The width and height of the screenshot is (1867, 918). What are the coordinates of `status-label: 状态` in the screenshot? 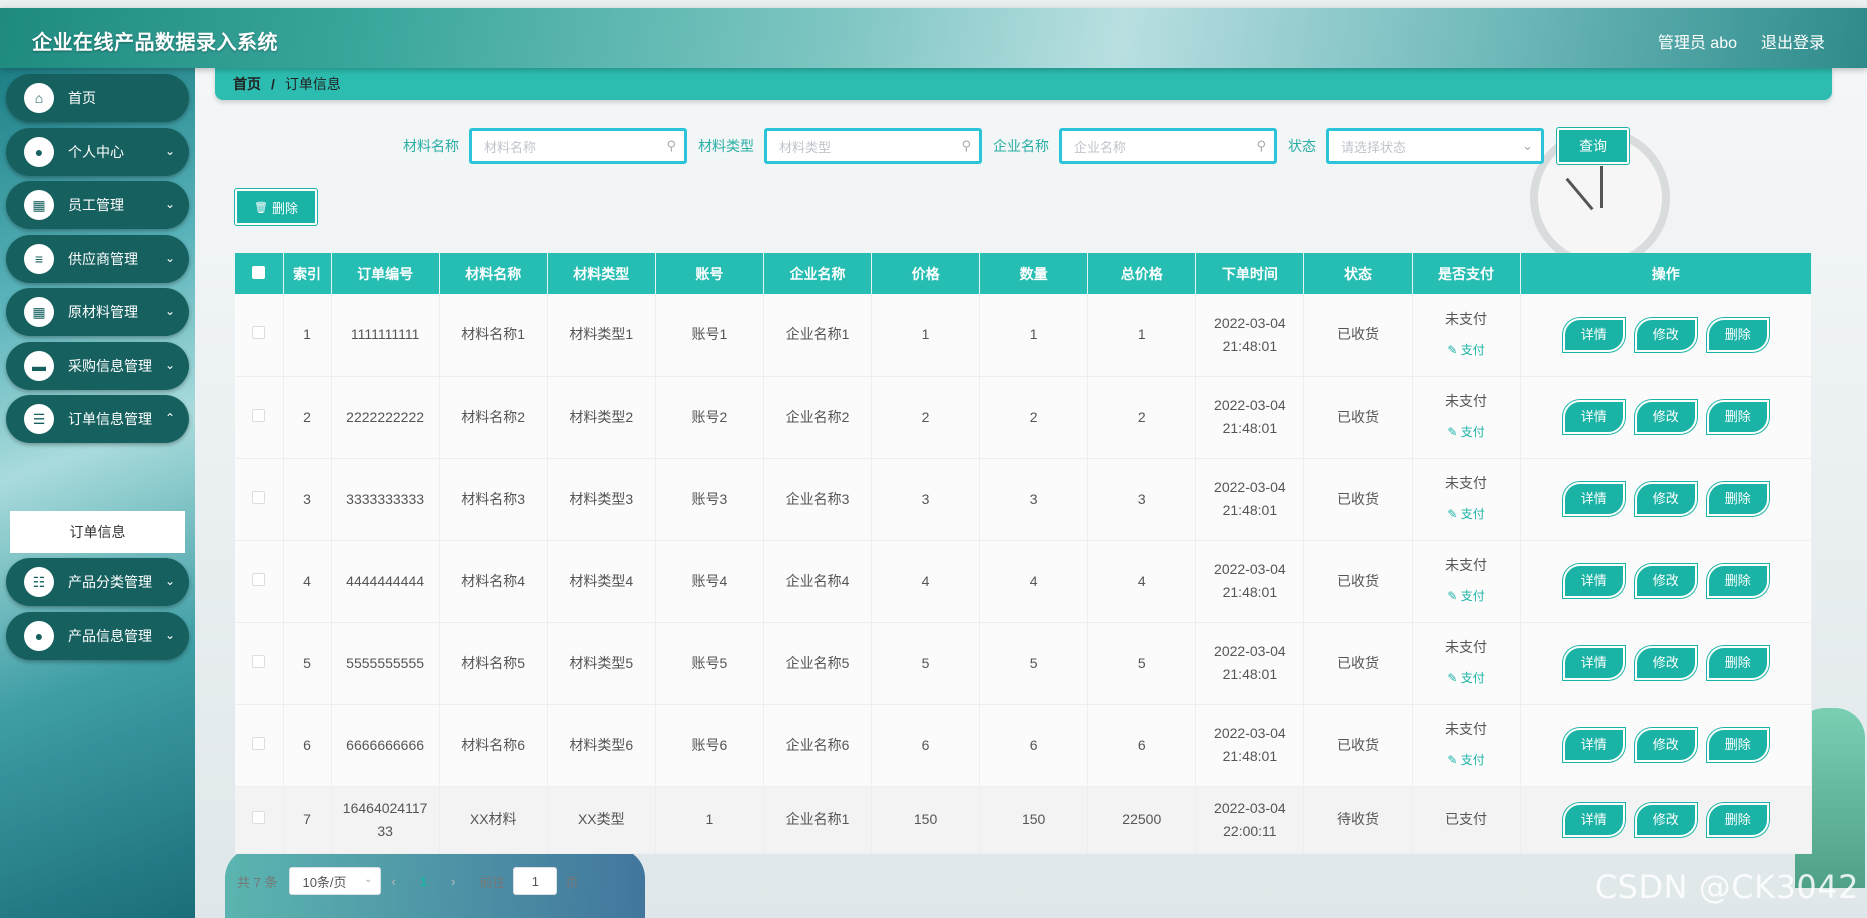 It's located at (1302, 146).